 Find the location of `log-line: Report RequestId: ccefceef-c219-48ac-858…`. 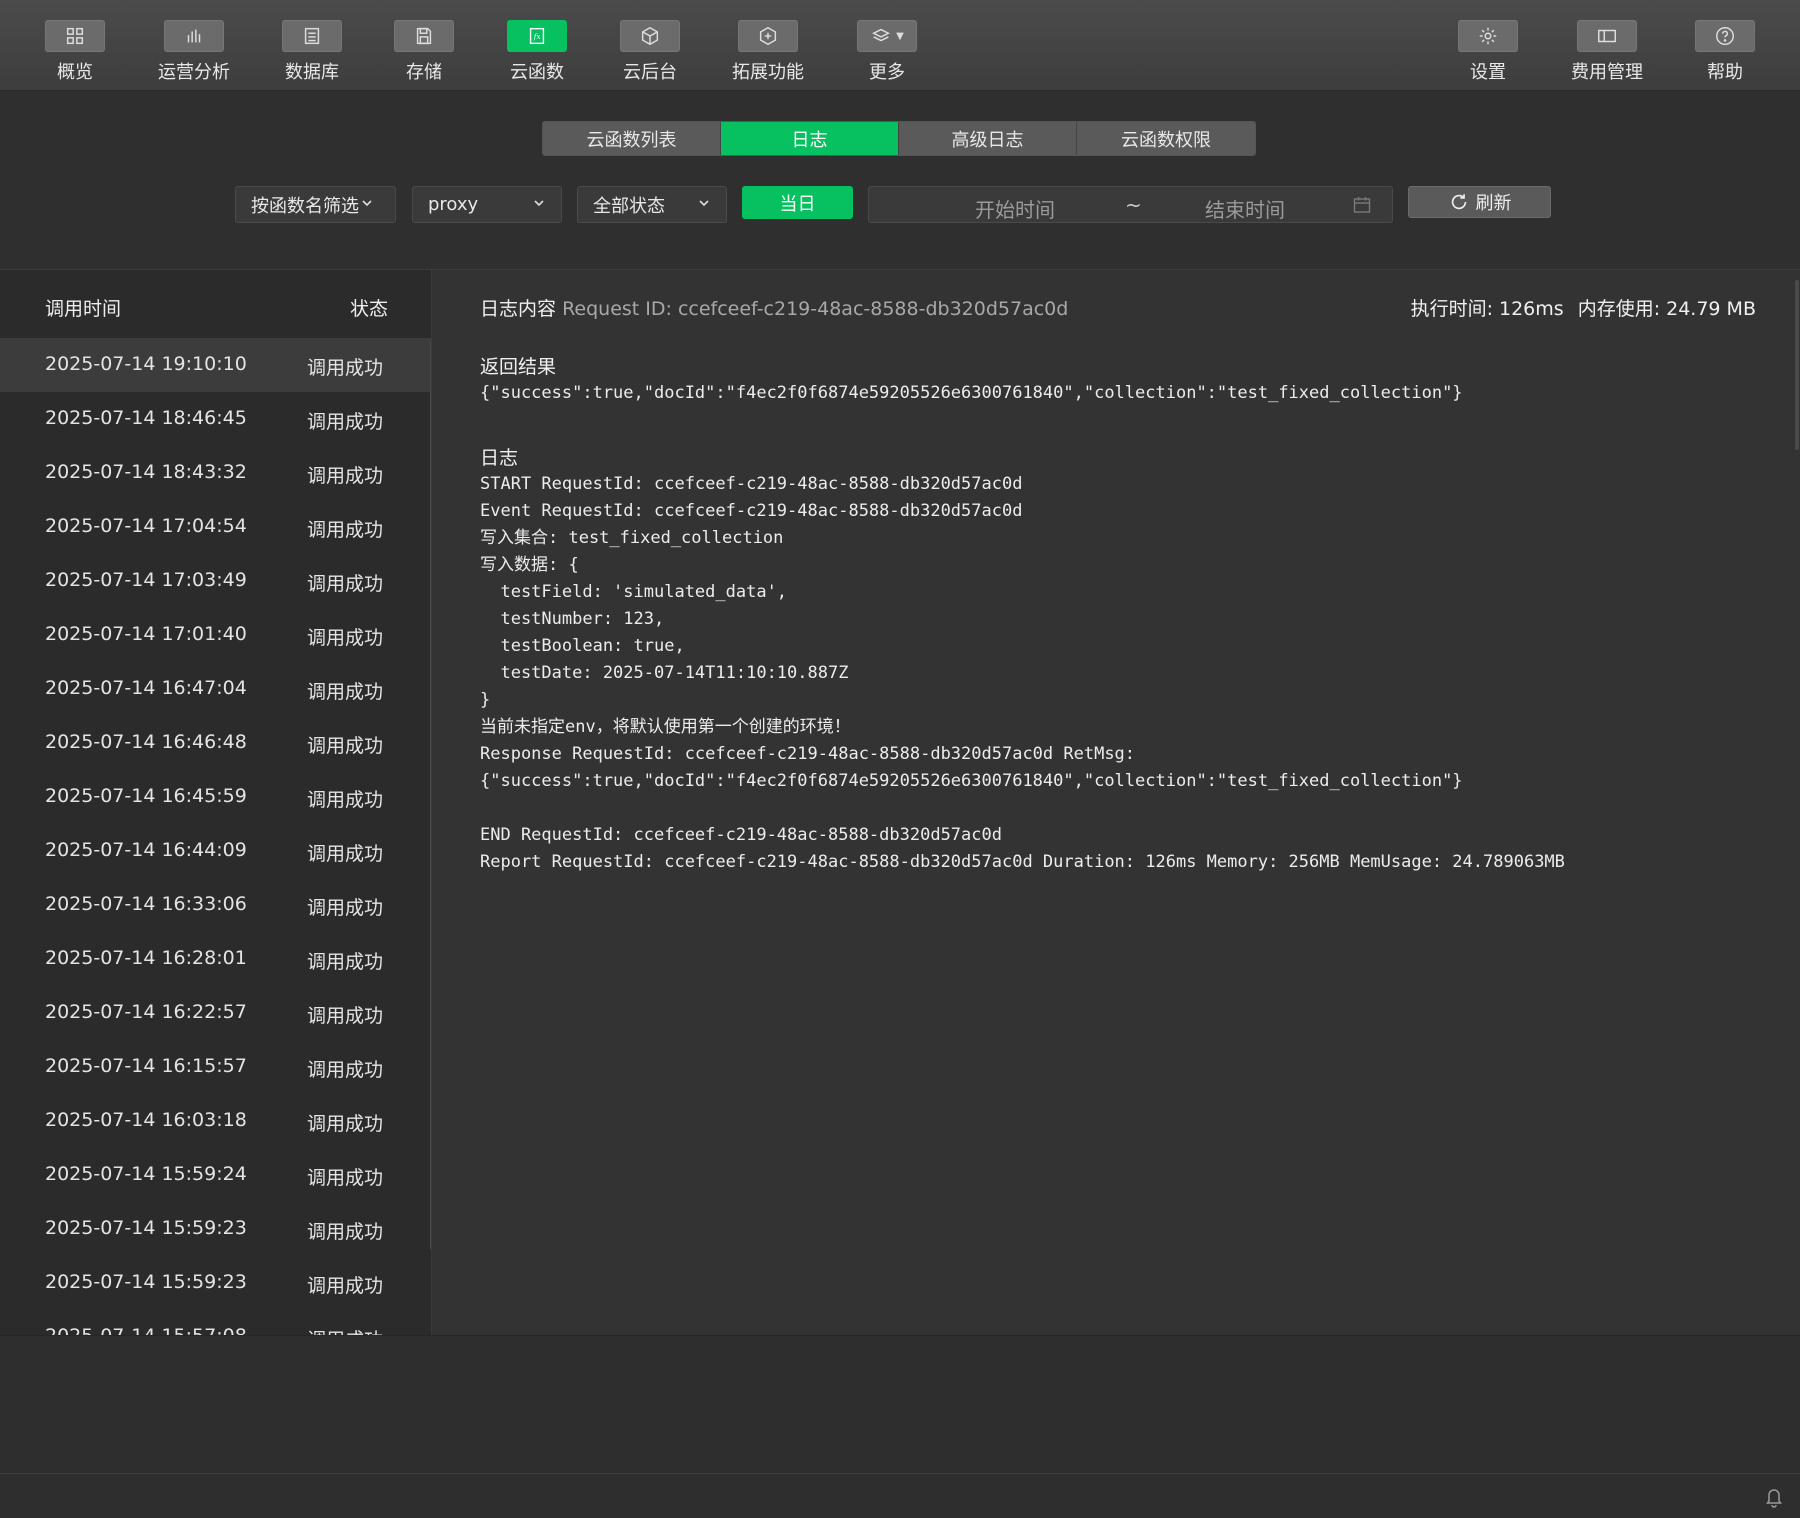

log-line: Report RequestId: ccefceef-c219-48ac-858… is located at coordinates (1022, 862).